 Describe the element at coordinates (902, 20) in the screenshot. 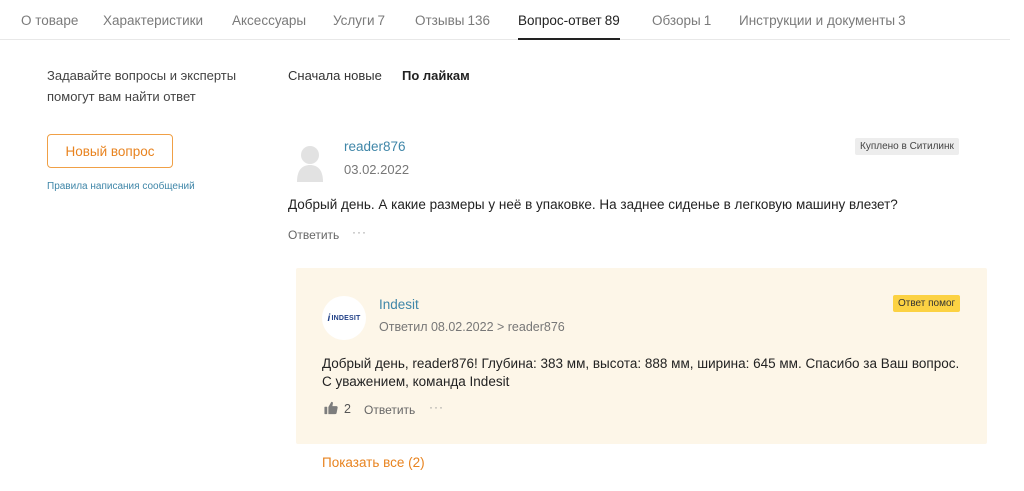

I see `tab-count: 3` at that location.